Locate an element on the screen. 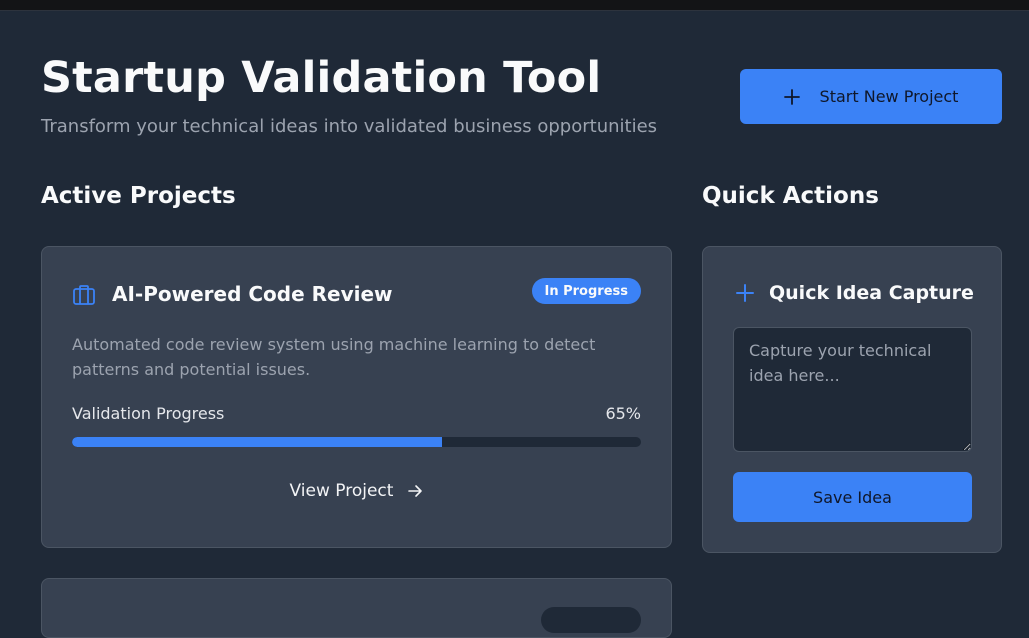 This screenshot has width=1029, height=638. view-project-link: View Project is located at coordinates (356, 491).